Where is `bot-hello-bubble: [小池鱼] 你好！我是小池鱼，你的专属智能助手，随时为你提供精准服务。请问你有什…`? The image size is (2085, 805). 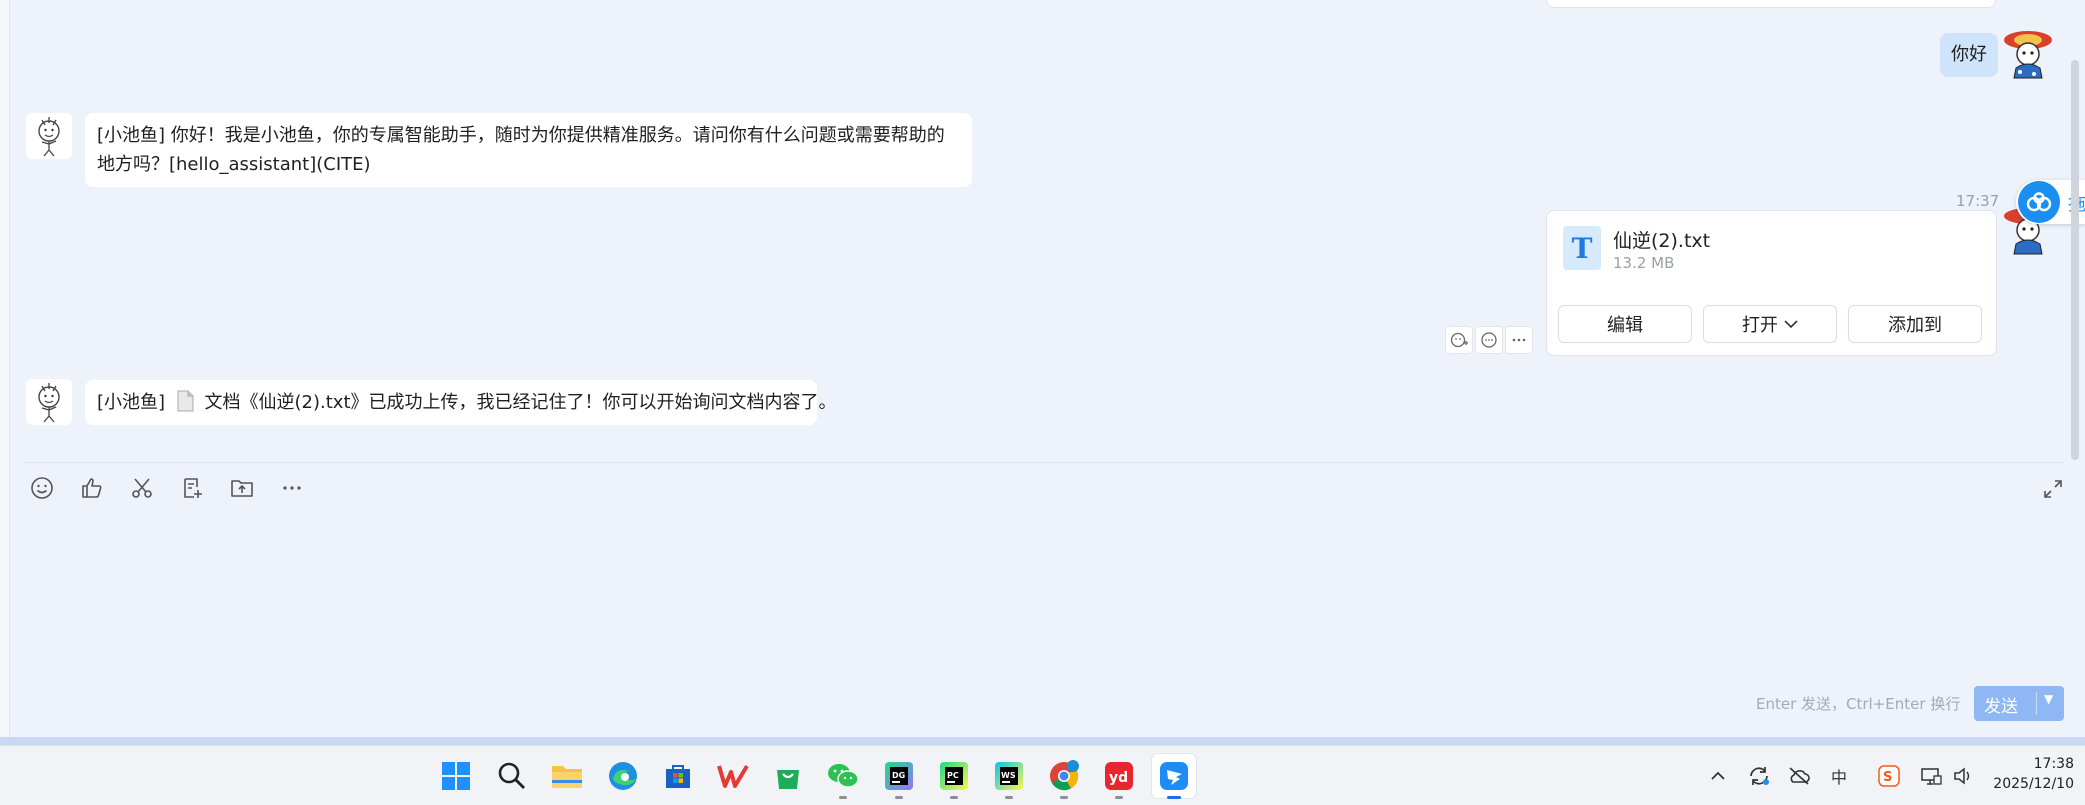
bot-hello-bubble: [小池鱼] 你好！我是小池鱼，你的专属智能助手，随时为你提供精准服务。请问你有什… is located at coordinates (528, 150).